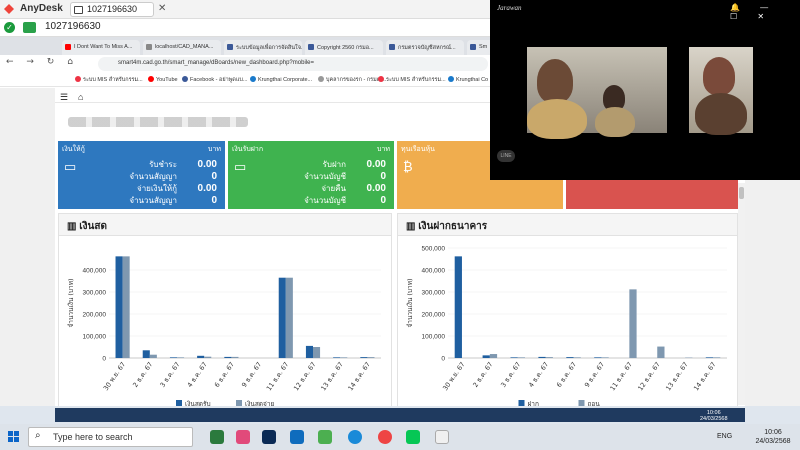 The width and height of the screenshot is (800, 450). I want to click on chrome-icon, so click(385, 437).